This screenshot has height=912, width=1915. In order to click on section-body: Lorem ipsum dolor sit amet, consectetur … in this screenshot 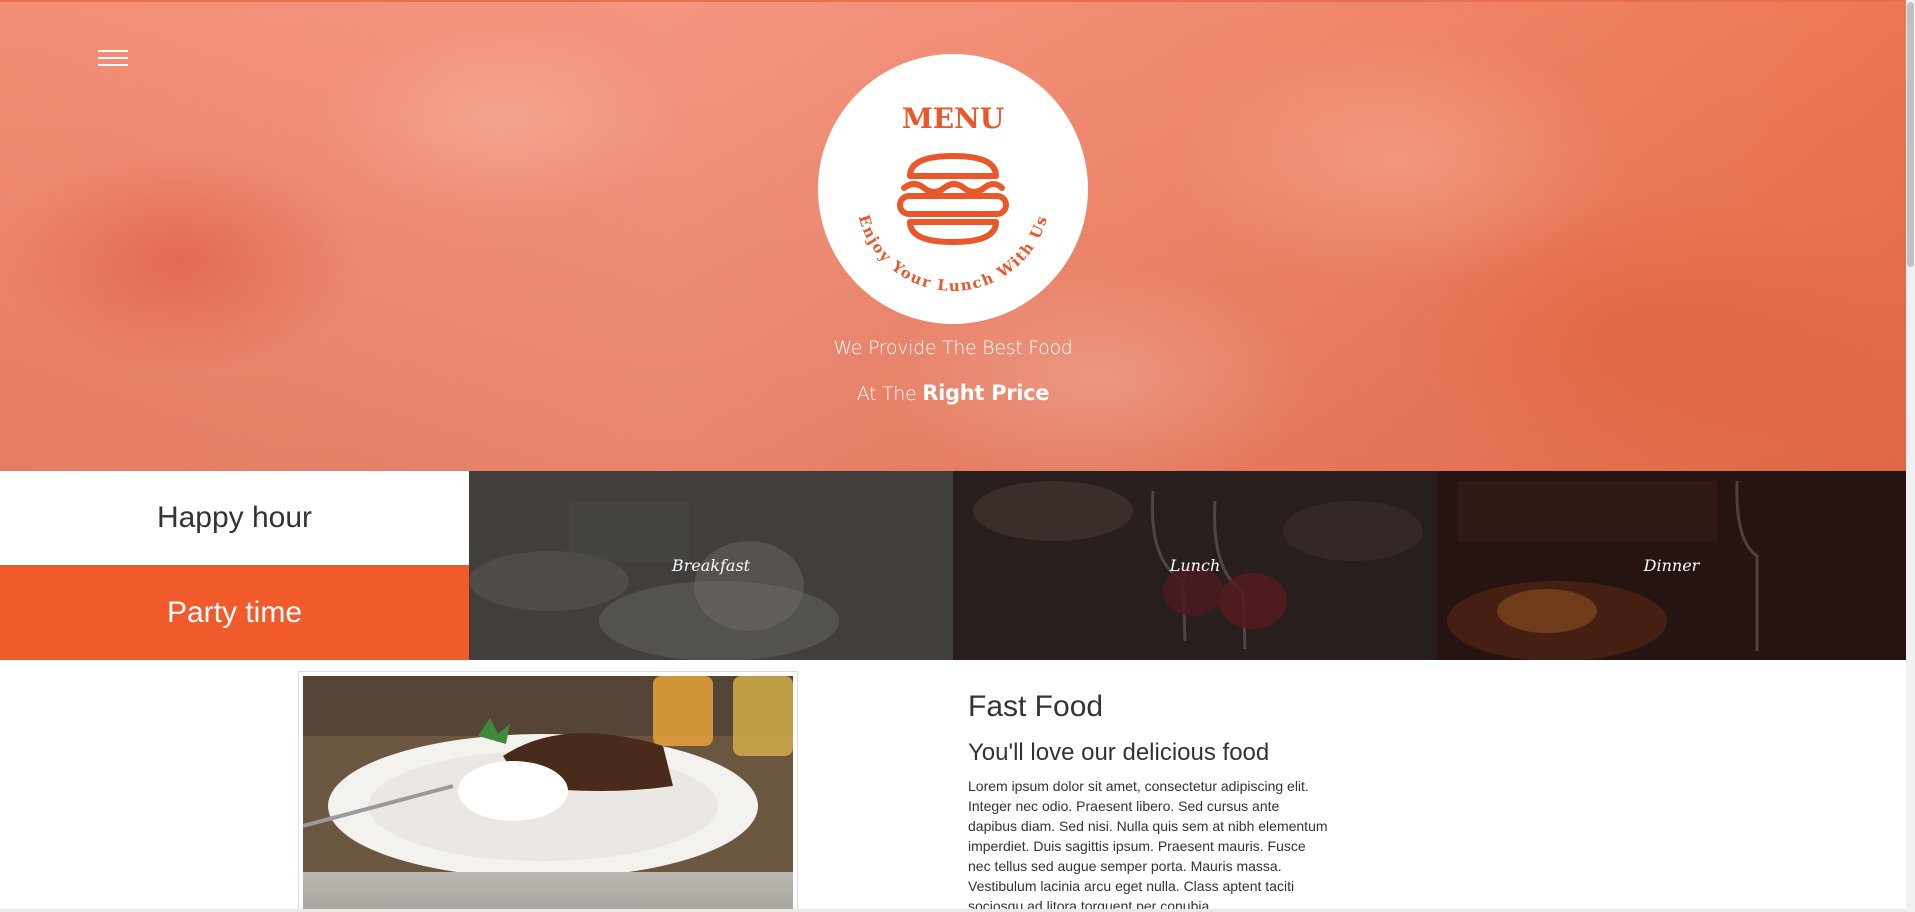, I will do `click(1148, 845)`.